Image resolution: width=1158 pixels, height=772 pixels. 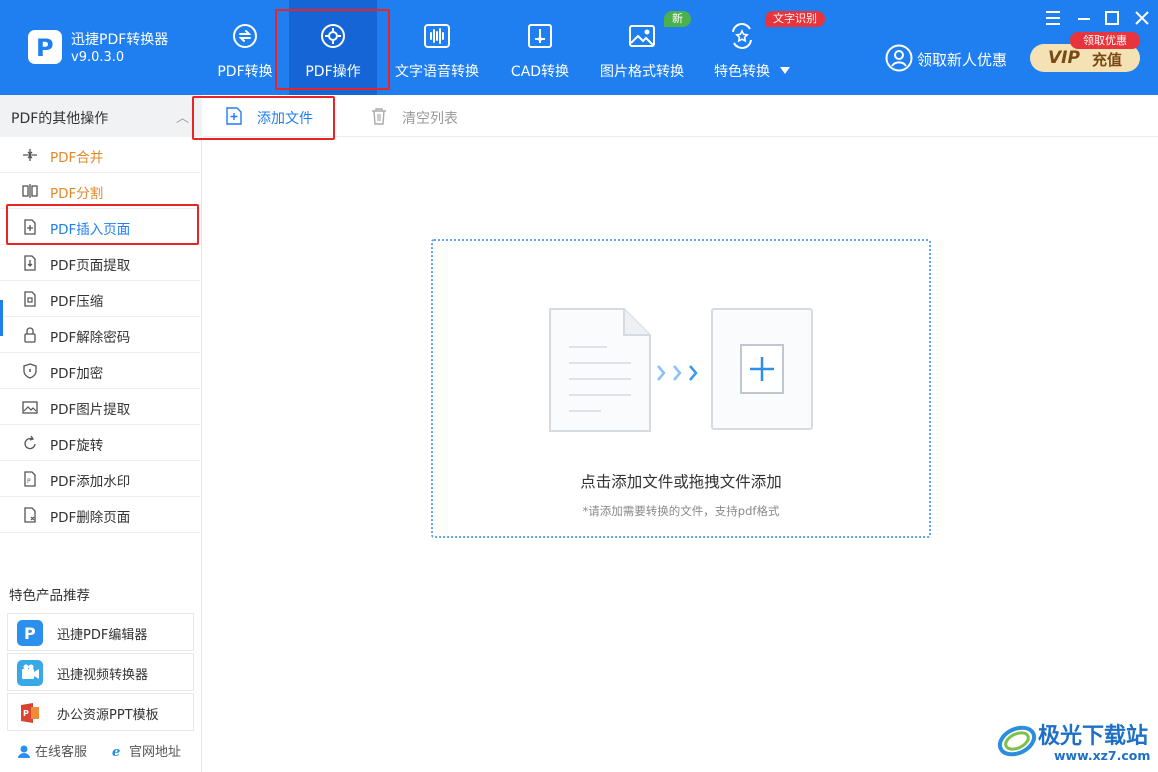 What do you see at coordinates (795, 19) in the screenshot?
I see `ocr-badge: 文字识别` at bounding box center [795, 19].